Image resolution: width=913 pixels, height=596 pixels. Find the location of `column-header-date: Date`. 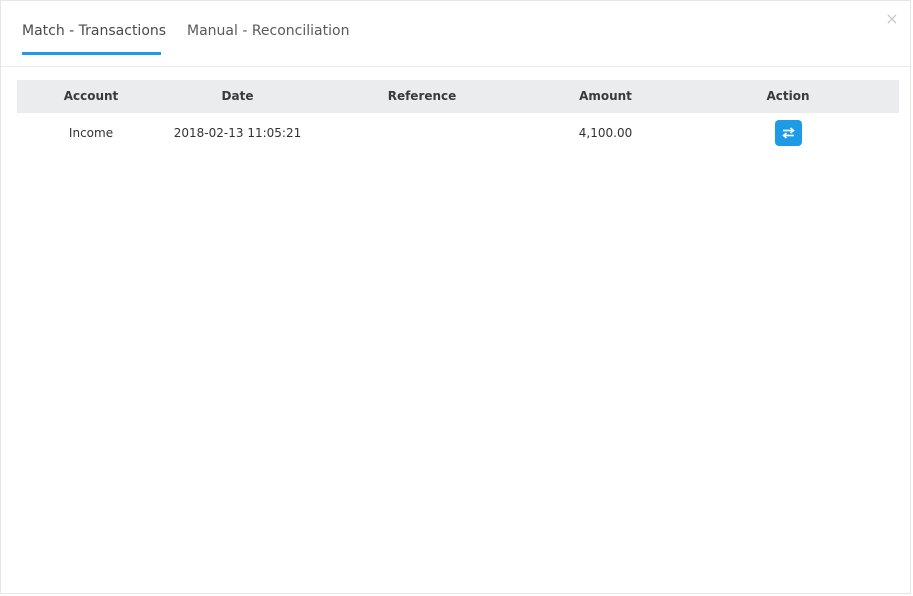

column-header-date: Date is located at coordinates (237, 96).